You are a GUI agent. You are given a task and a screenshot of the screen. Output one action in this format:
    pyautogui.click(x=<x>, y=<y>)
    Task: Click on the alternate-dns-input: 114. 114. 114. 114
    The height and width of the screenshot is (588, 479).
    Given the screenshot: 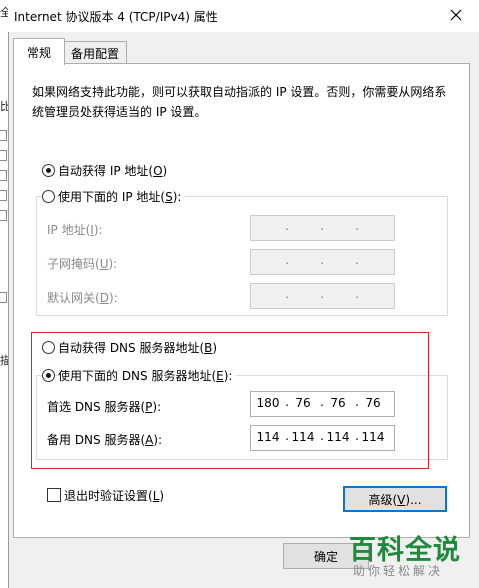 What is the action you would take?
    pyautogui.click(x=322, y=438)
    